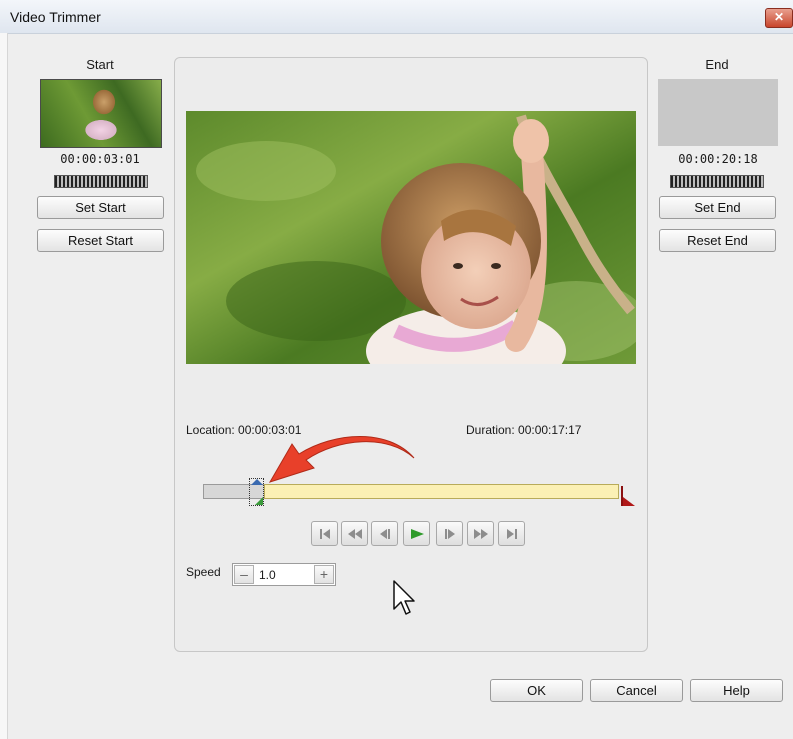 The image size is (793, 739). I want to click on close-button: ✕, so click(779, 18).